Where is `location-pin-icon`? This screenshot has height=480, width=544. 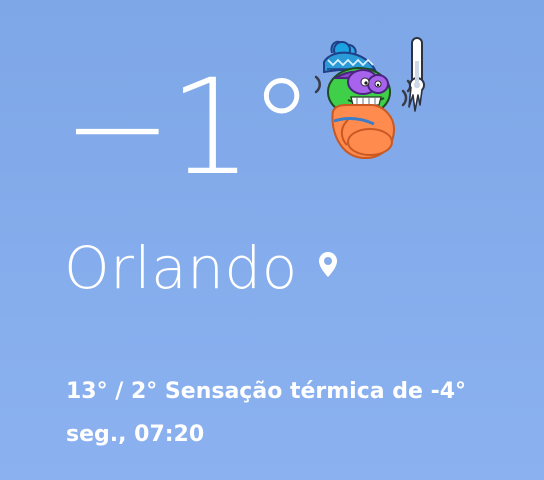 location-pin-icon is located at coordinates (328, 265).